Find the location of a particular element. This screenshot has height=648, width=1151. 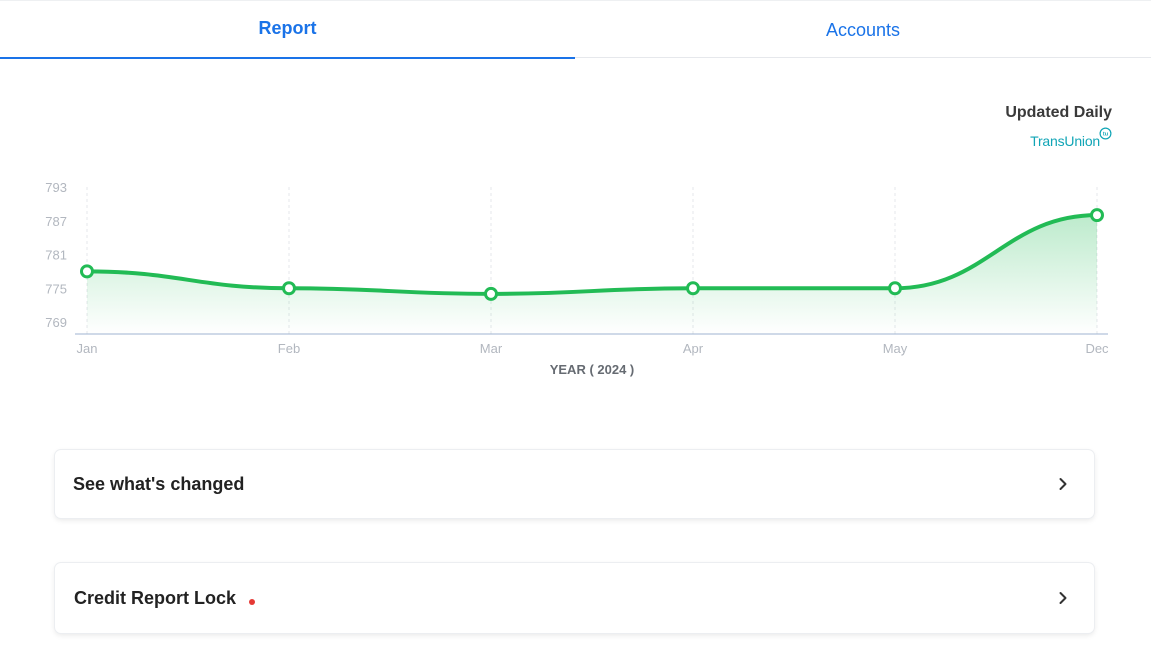

transunion-logo: TransUnion tu is located at coordinates (1071, 138).